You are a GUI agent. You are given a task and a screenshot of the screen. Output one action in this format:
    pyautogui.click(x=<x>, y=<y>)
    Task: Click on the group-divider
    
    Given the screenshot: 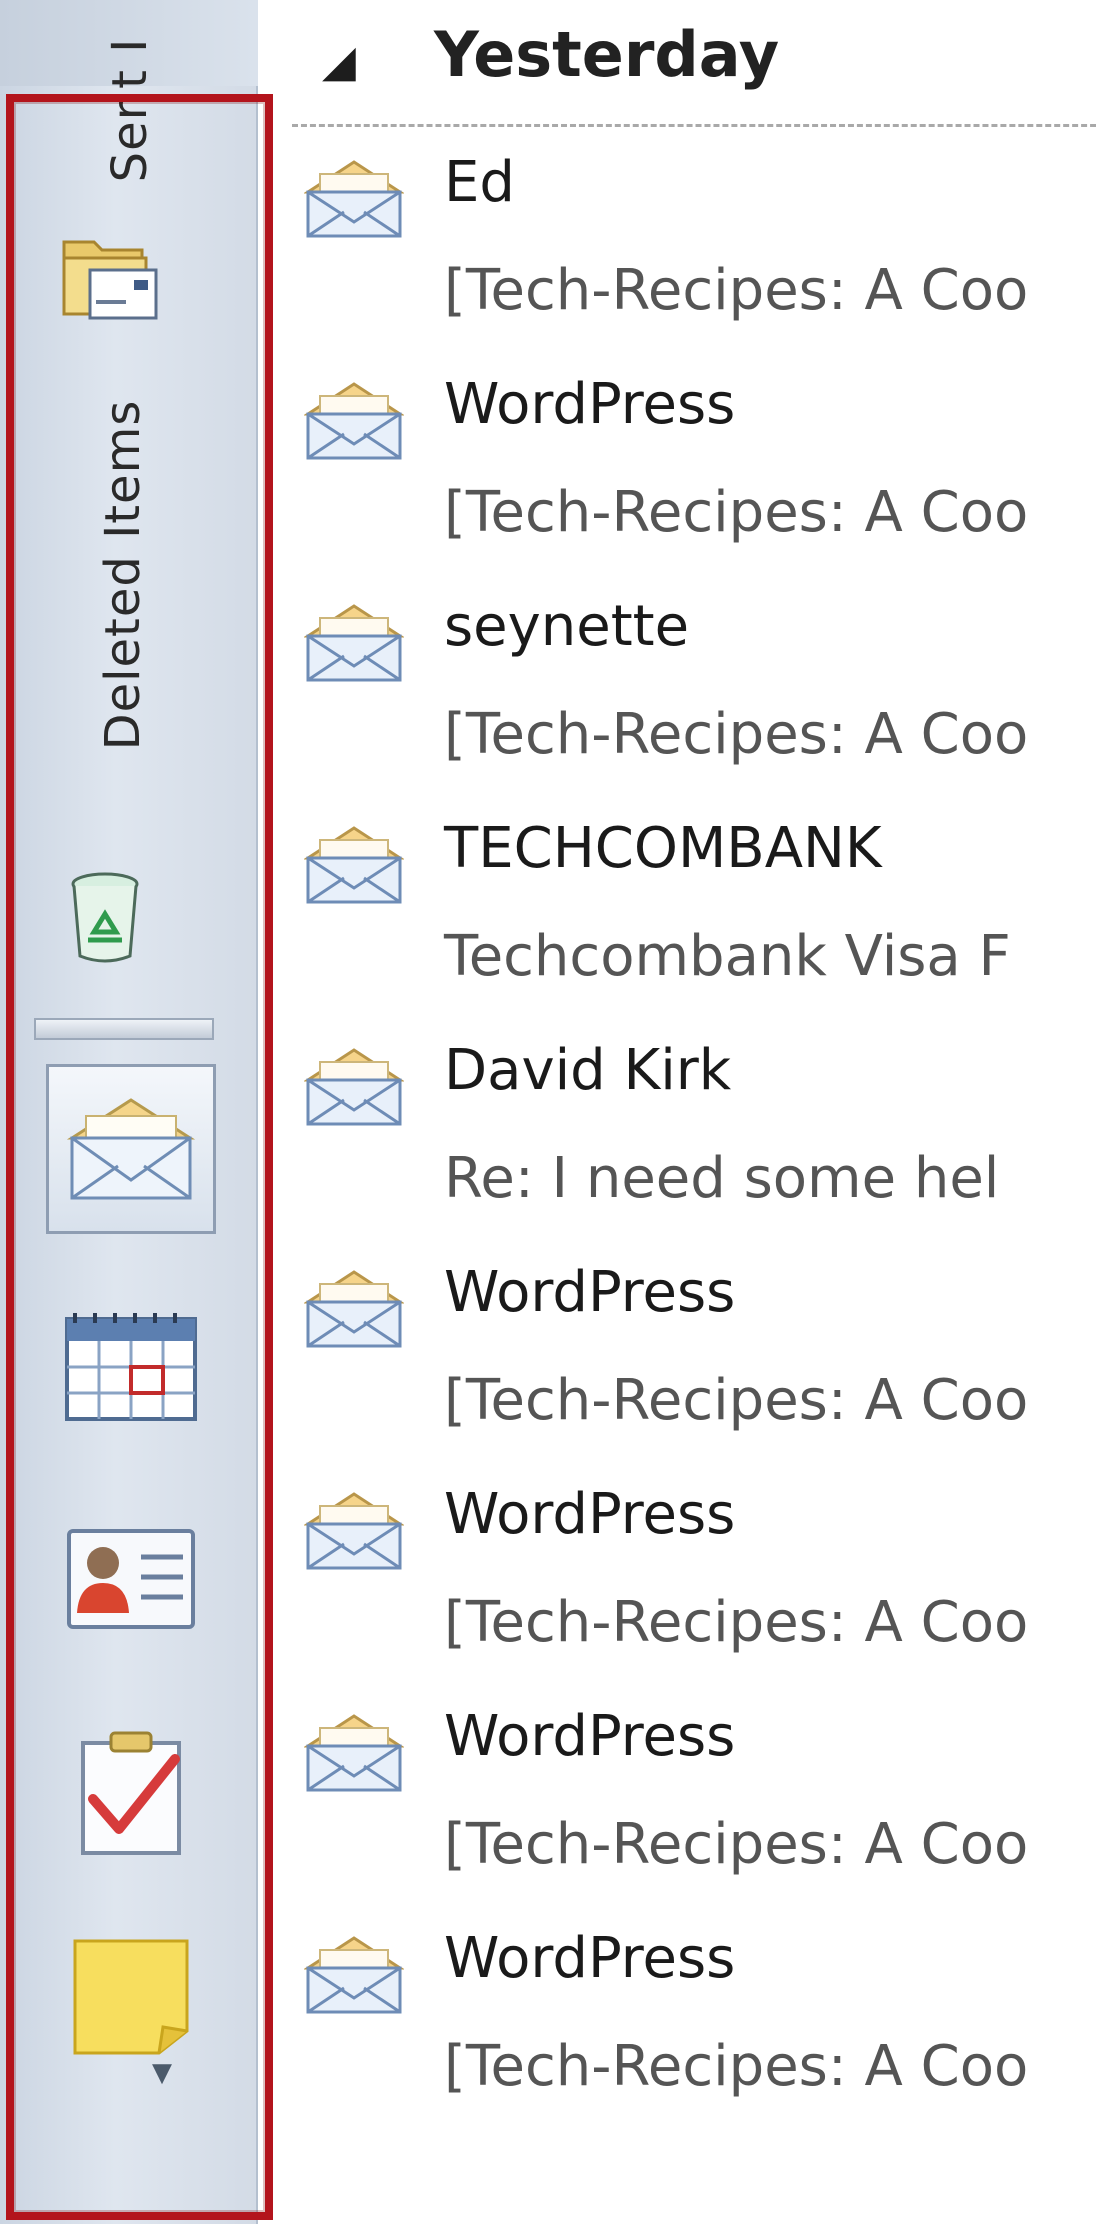 What is the action you would take?
    pyautogui.click(x=694, y=125)
    